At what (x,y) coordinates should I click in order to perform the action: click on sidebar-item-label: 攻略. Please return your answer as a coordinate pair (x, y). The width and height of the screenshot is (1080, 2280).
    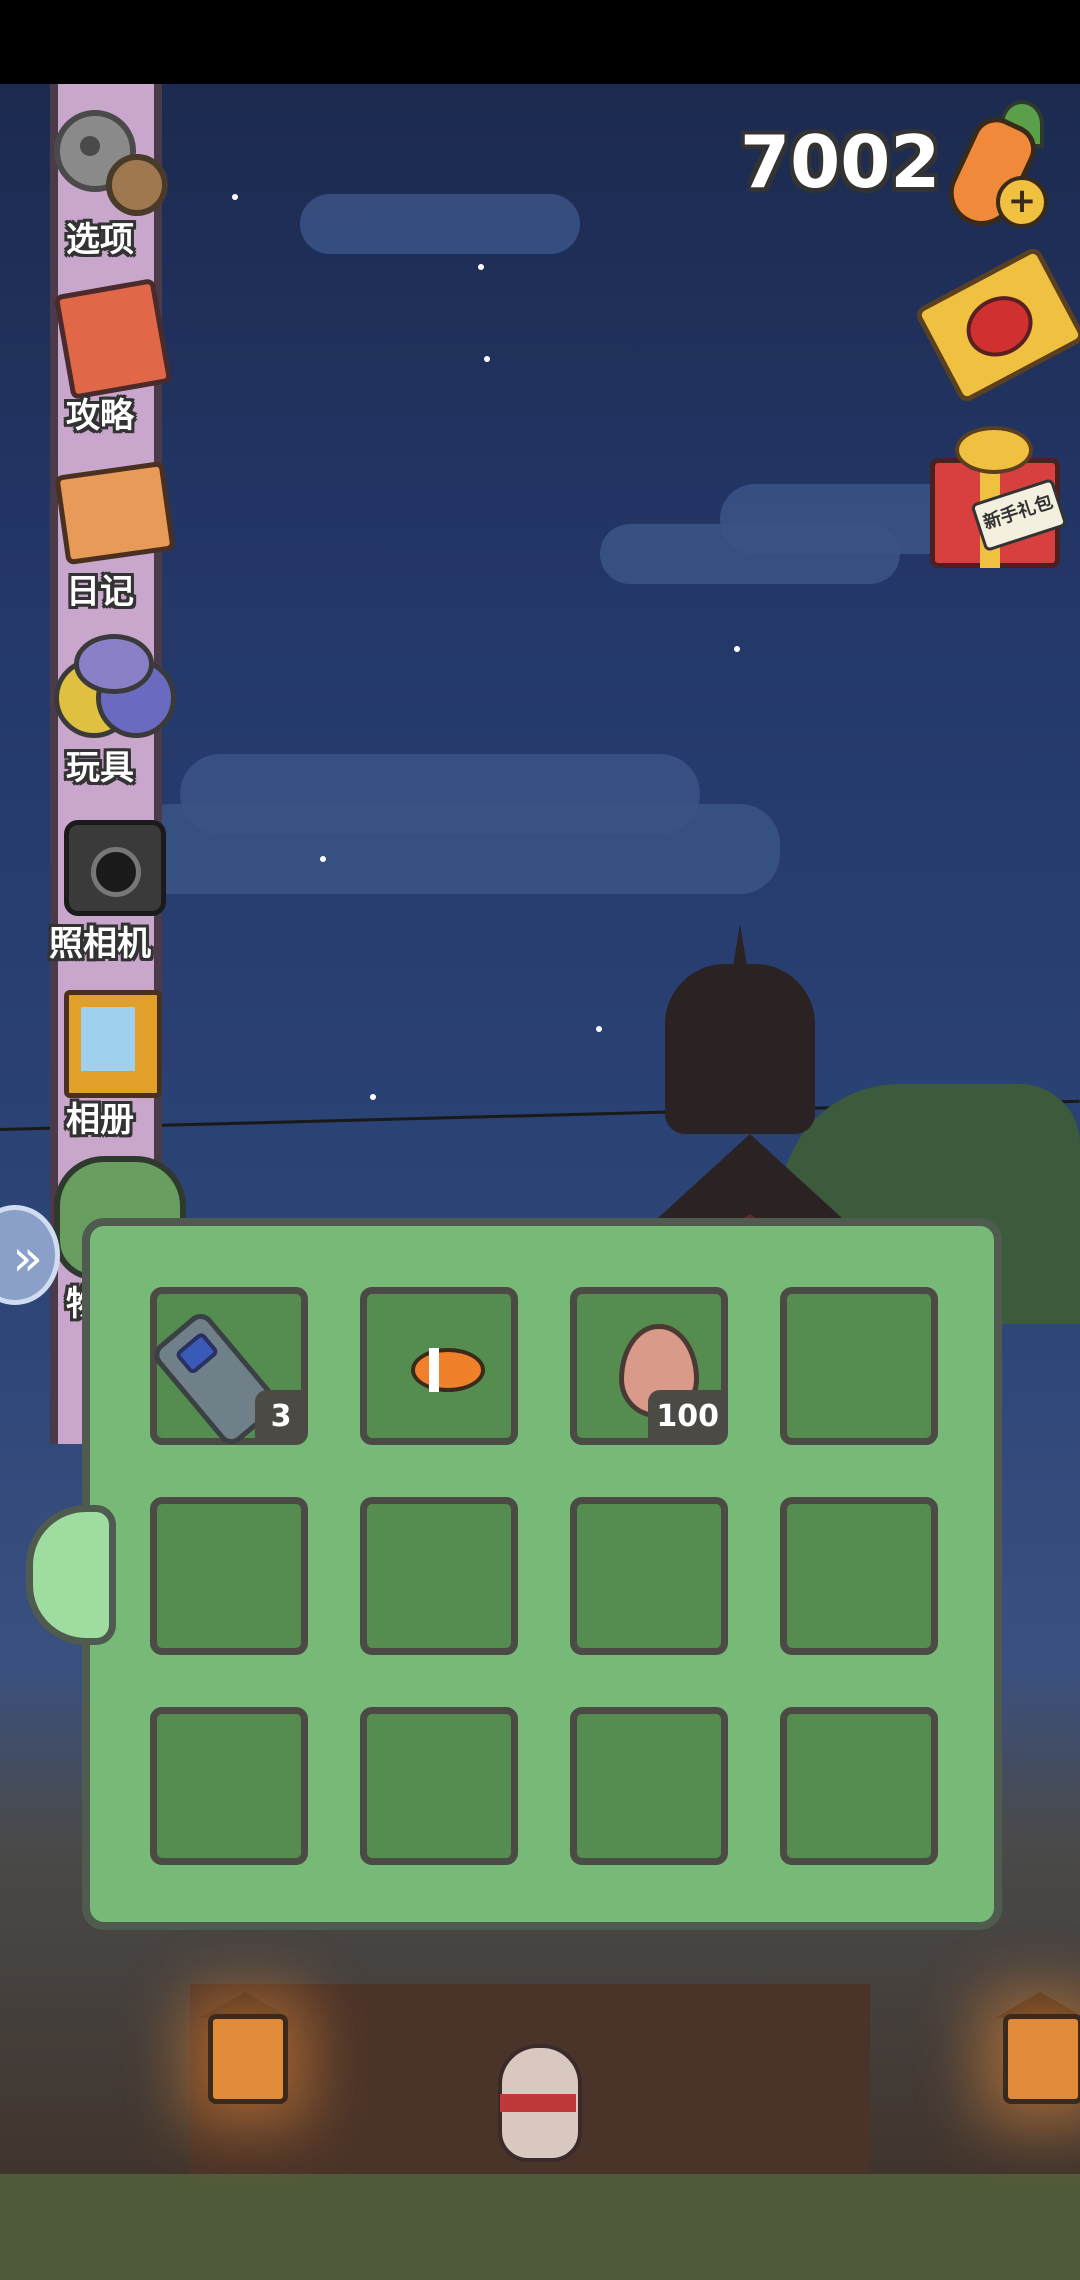
    Looking at the image, I should click on (100, 416).